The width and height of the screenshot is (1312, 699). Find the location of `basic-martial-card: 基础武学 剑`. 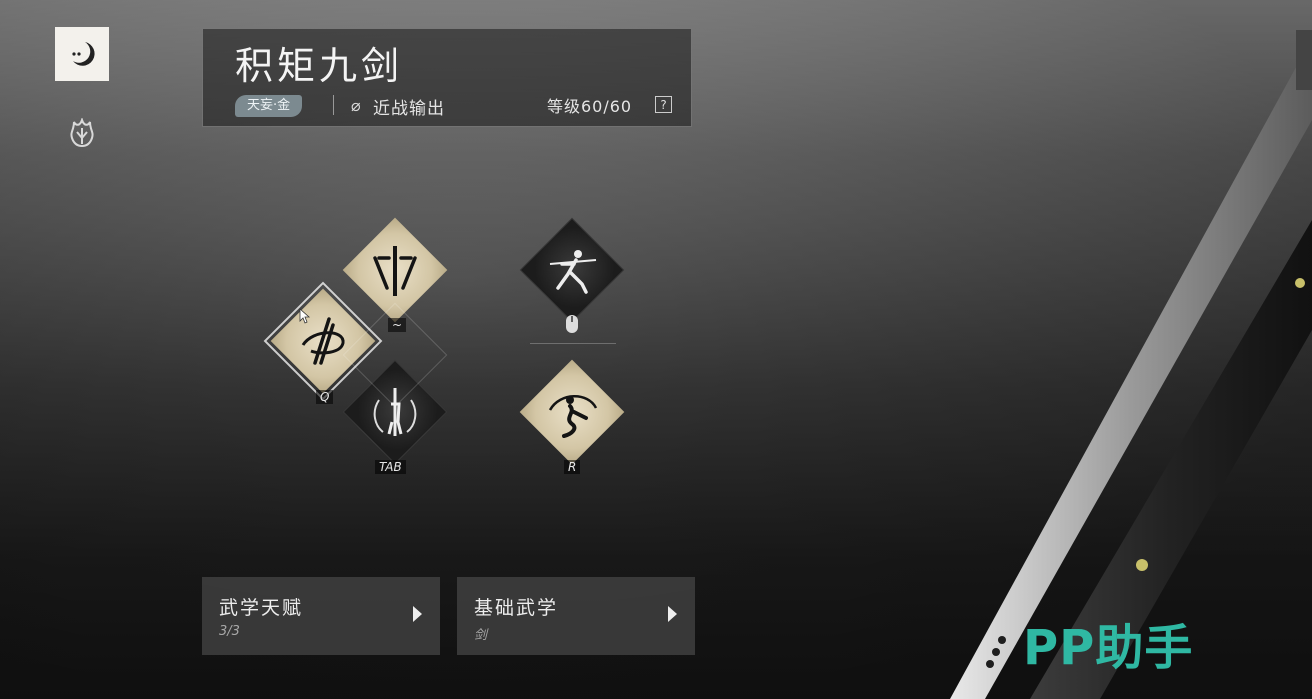

basic-martial-card: 基础武学 剑 is located at coordinates (576, 616).